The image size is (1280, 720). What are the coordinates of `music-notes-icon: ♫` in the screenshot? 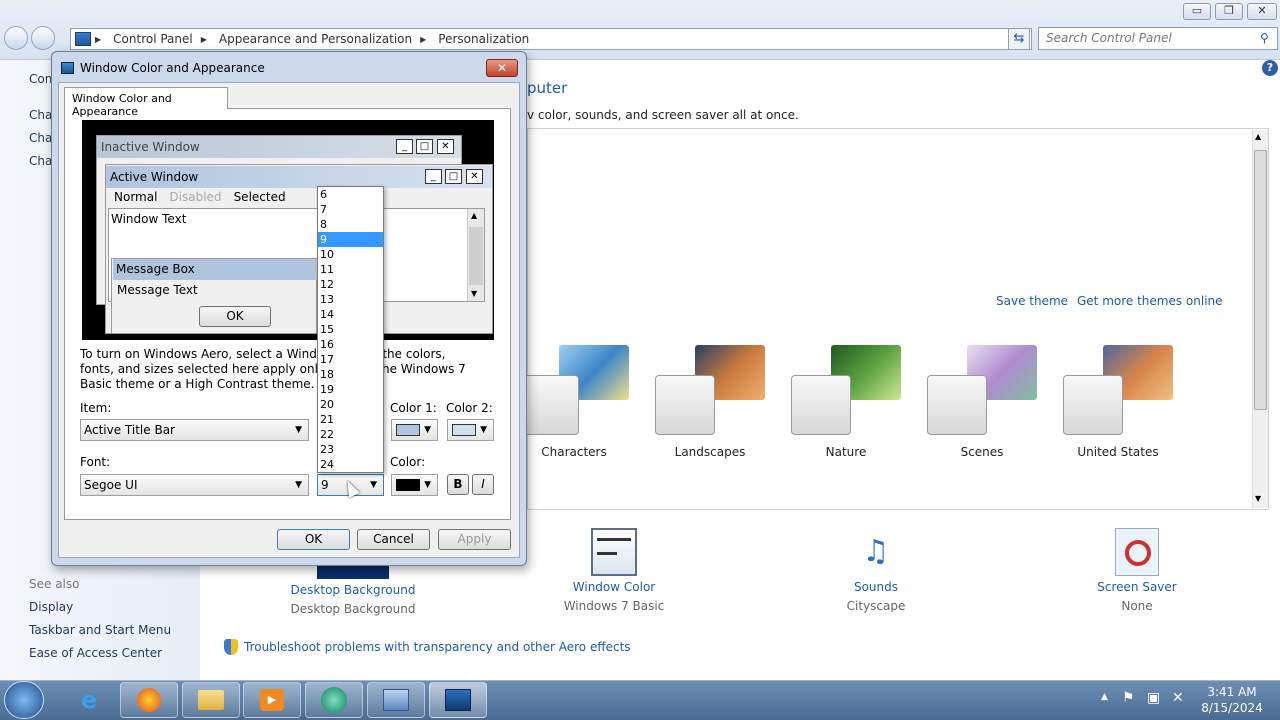 It's located at (876, 551).